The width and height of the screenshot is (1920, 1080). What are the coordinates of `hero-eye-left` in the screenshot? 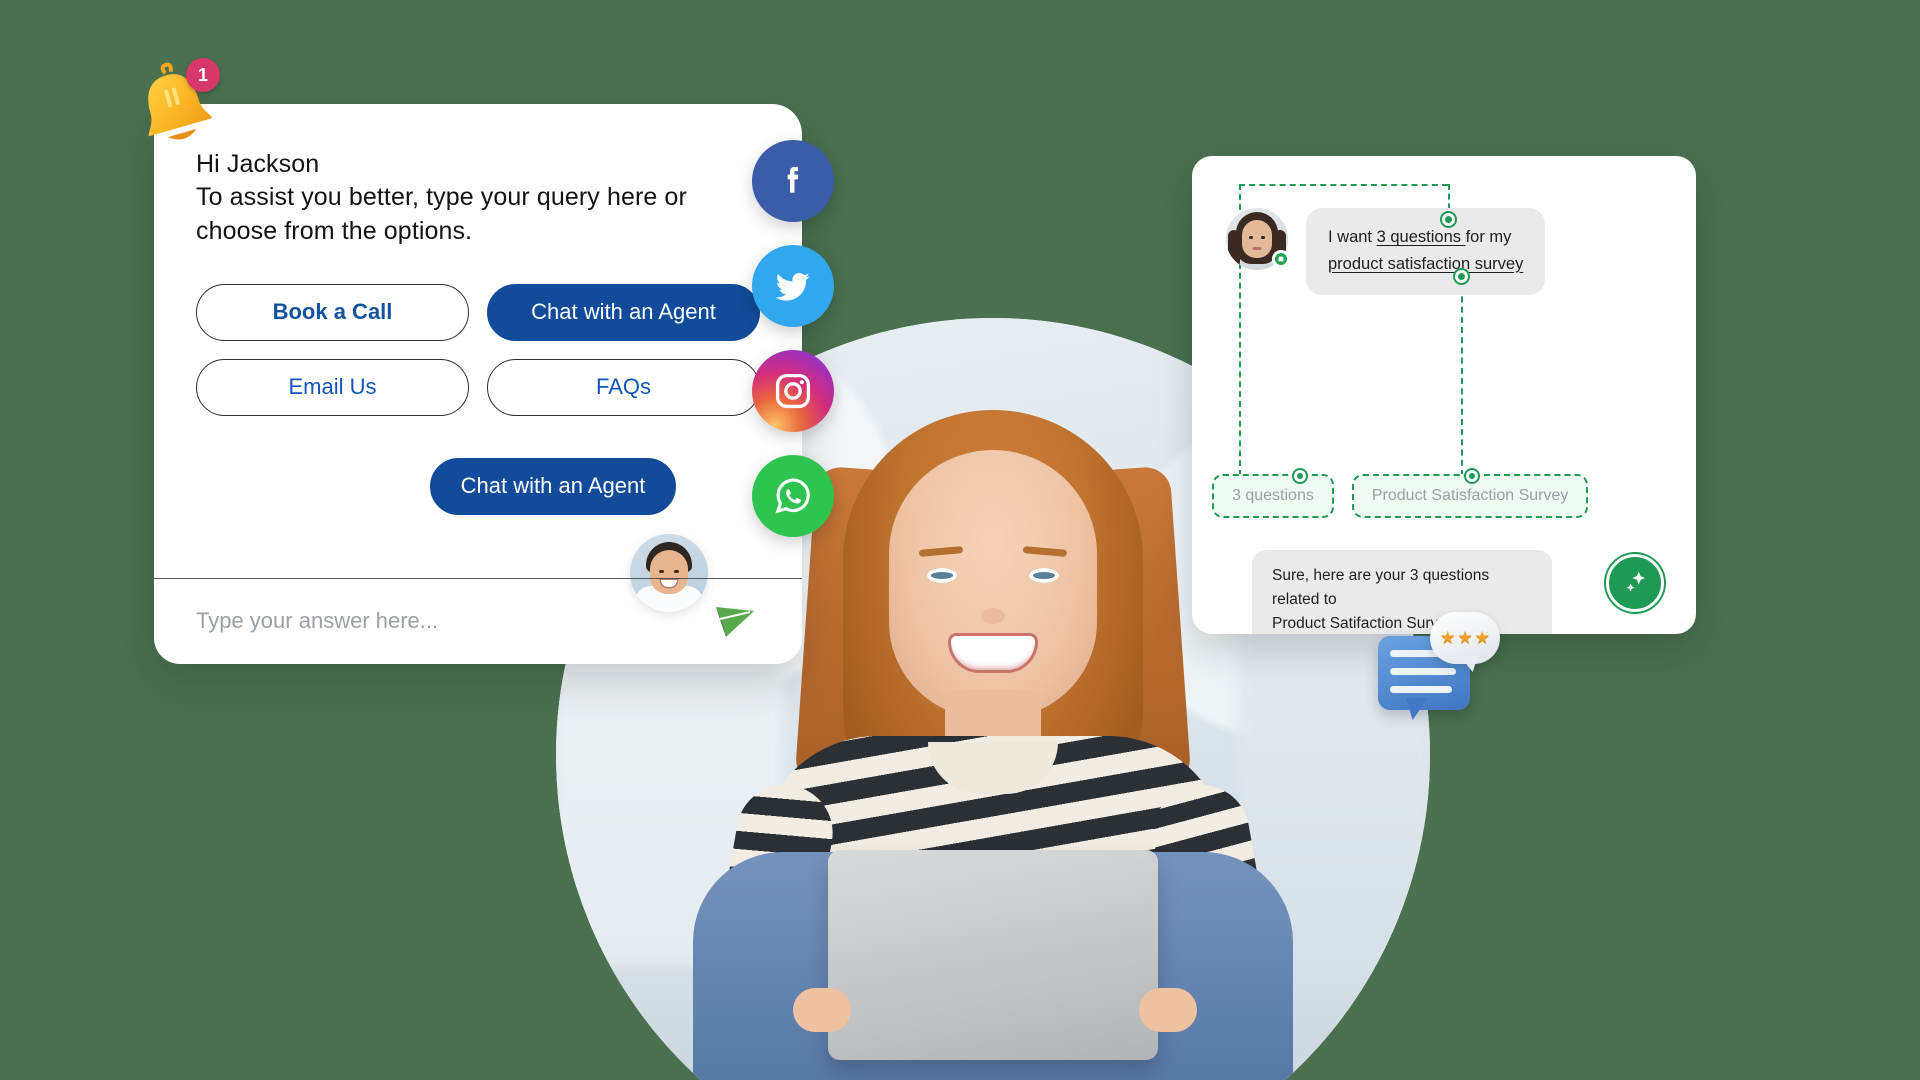 It's located at (942, 575).